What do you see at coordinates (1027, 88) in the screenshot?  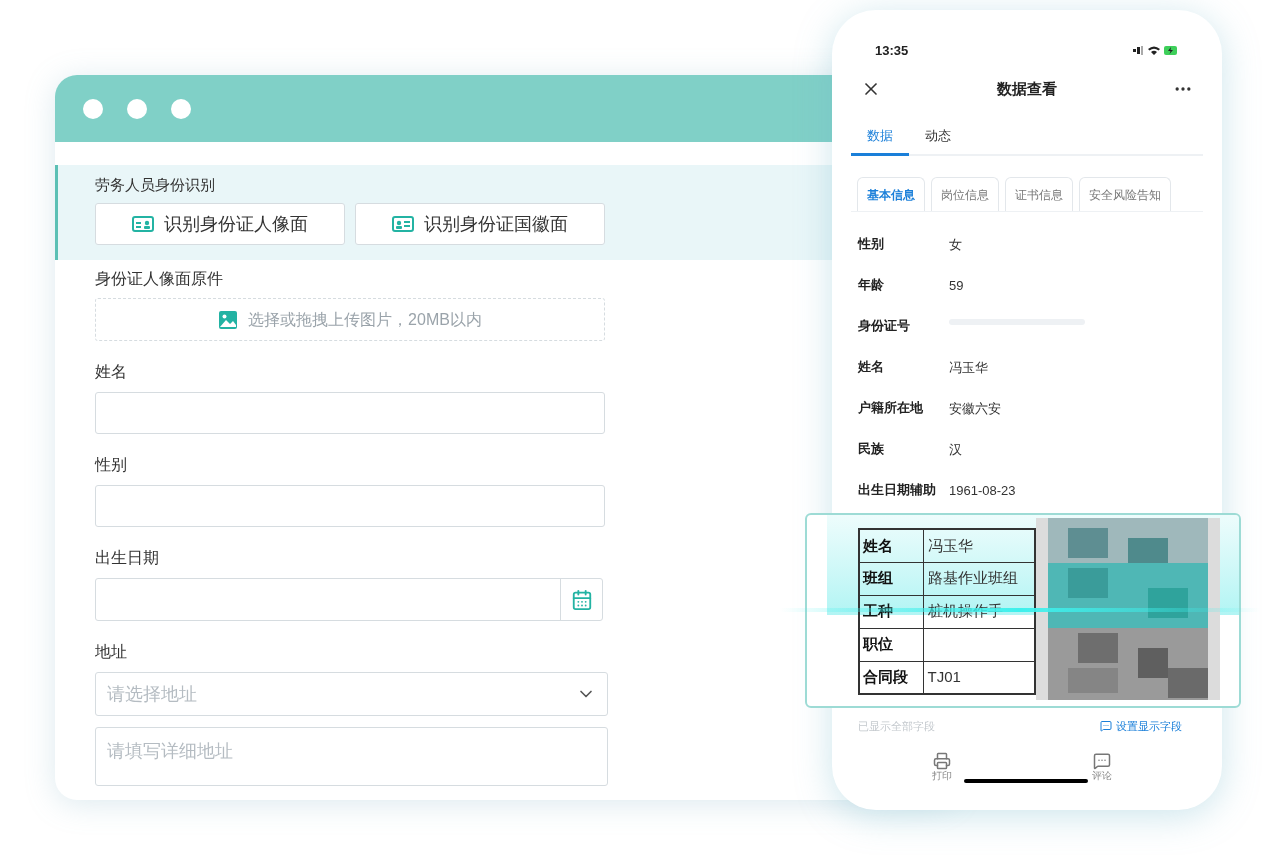 I see `page-title: 数据查看` at bounding box center [1027, 88].